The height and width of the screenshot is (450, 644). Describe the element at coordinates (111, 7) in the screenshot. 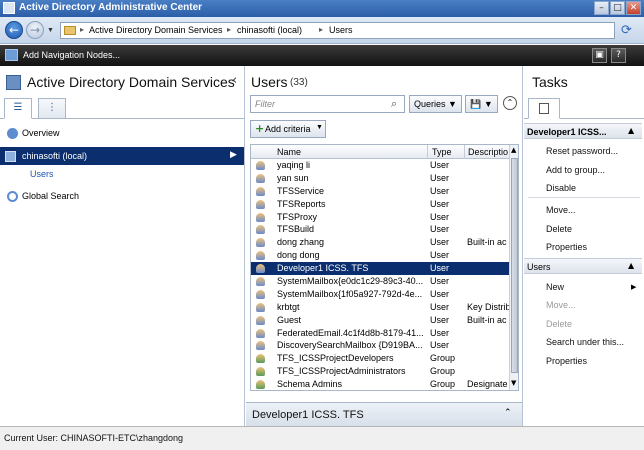

I see `window-title: Active Directory Administrative Center` at that location.